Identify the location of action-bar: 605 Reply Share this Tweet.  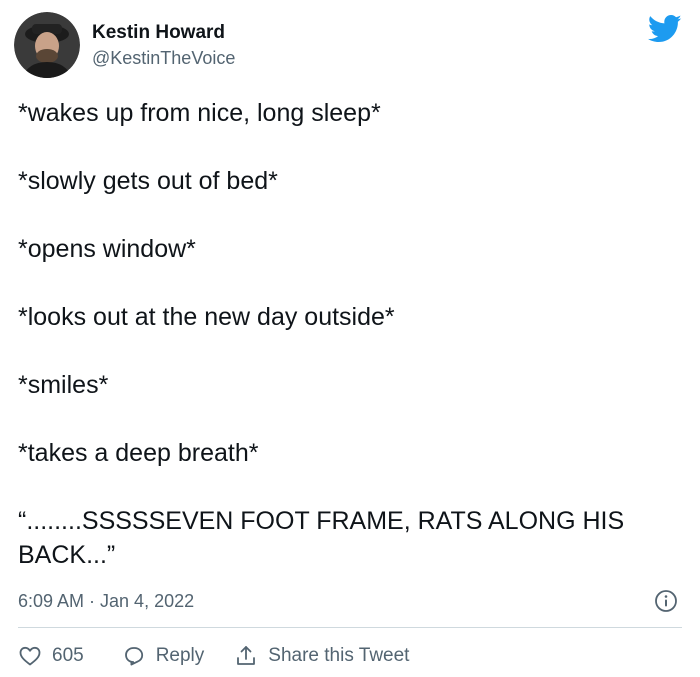
(228, 656).